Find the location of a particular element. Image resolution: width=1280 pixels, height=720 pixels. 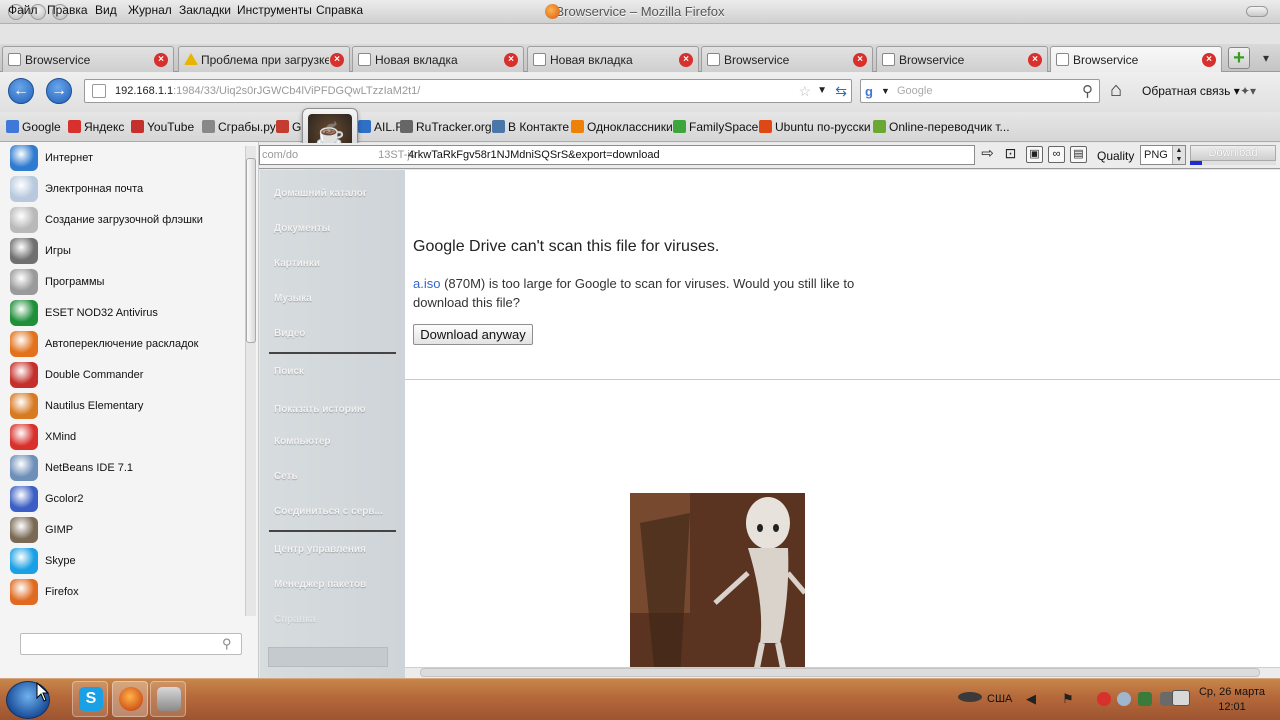

quality-stepper-icon: ▲ ▼ is located at coordinates (1178, 155).